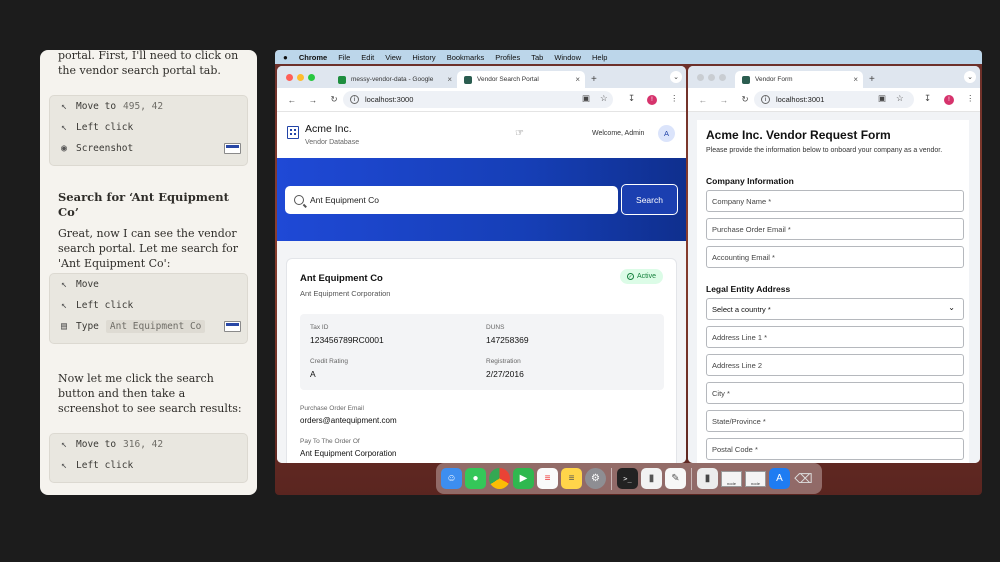  Describe the element at coordinates (423, 57) in the screenshot. I see `menu-history: History` at that location.